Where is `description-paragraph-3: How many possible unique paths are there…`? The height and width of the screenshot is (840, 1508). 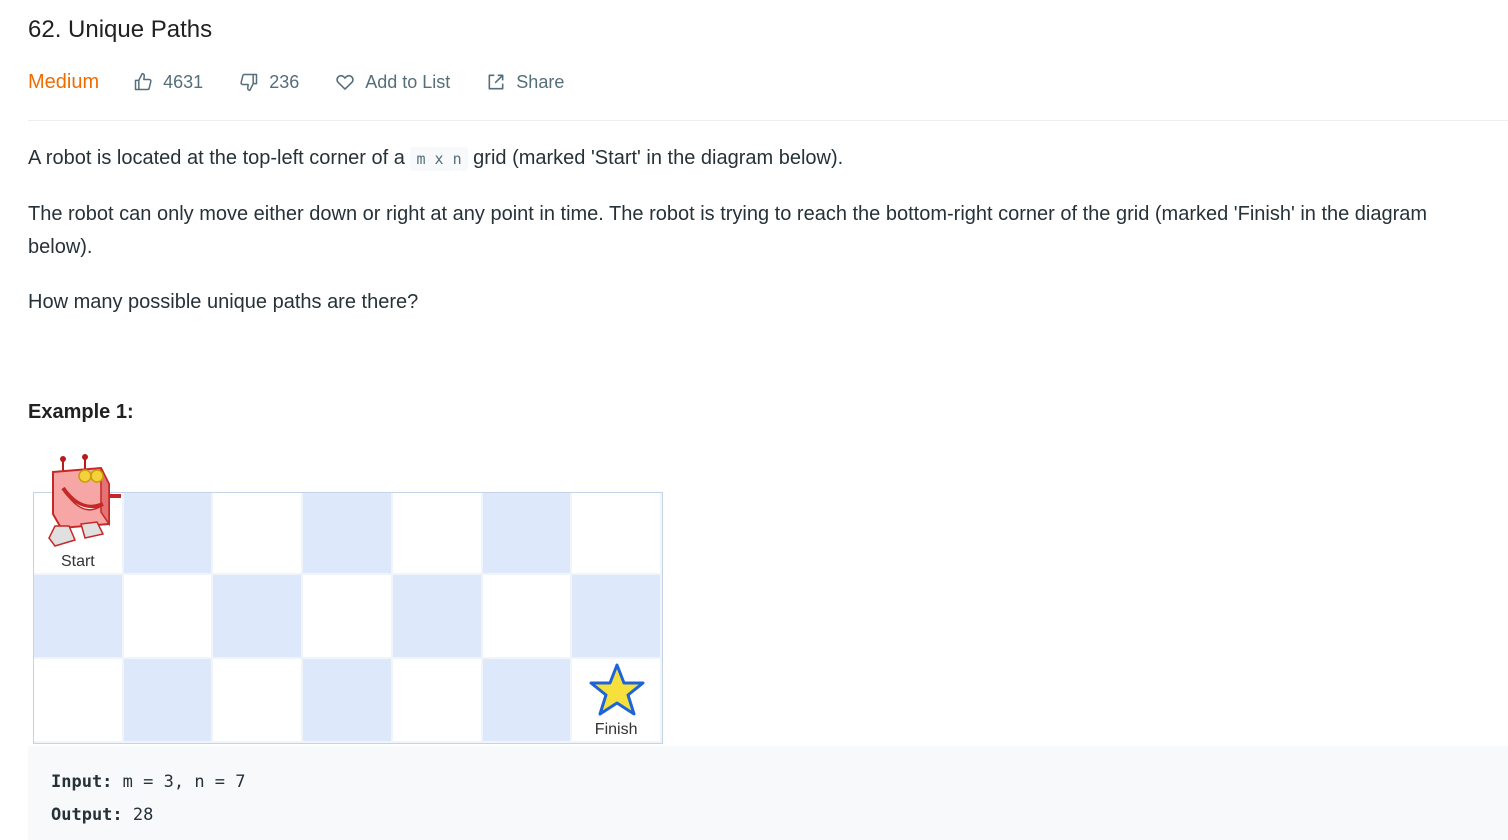 description-paragraph-3: How many possible unique paths are there… is located at coordinates (223, 302).